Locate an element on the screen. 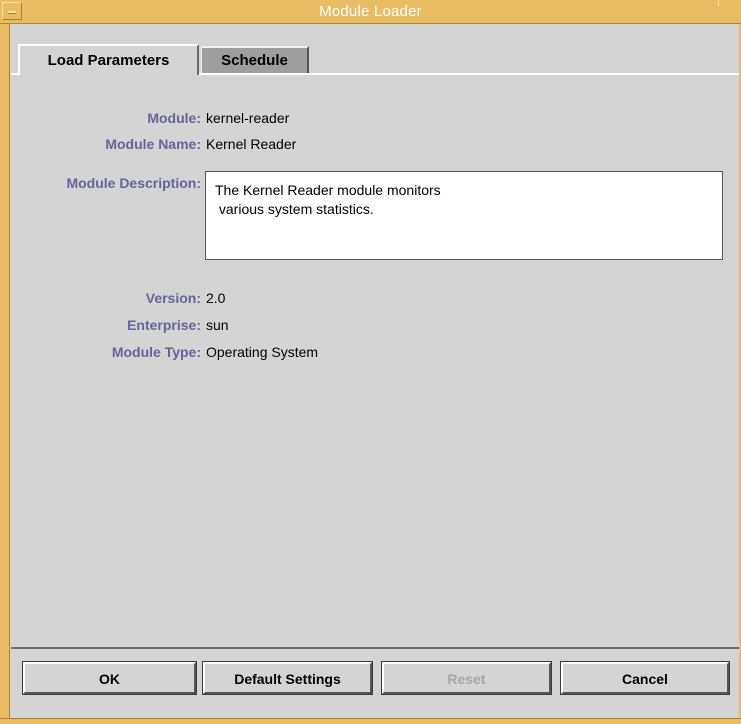  window-frame-left is located at coordinates (5, 374).